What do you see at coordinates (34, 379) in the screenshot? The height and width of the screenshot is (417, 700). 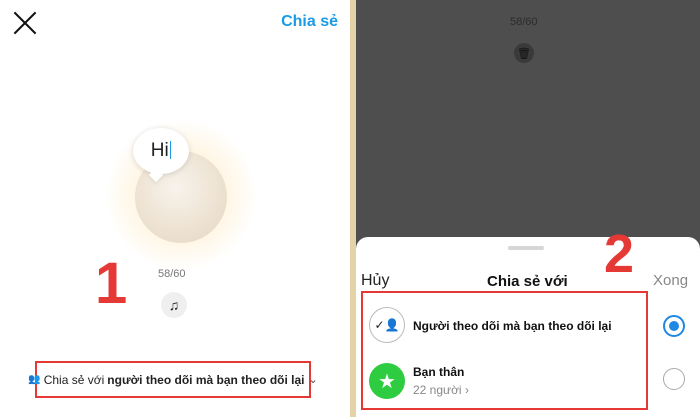 I see `people-icon: 👥` at bounding box center [34, 379].